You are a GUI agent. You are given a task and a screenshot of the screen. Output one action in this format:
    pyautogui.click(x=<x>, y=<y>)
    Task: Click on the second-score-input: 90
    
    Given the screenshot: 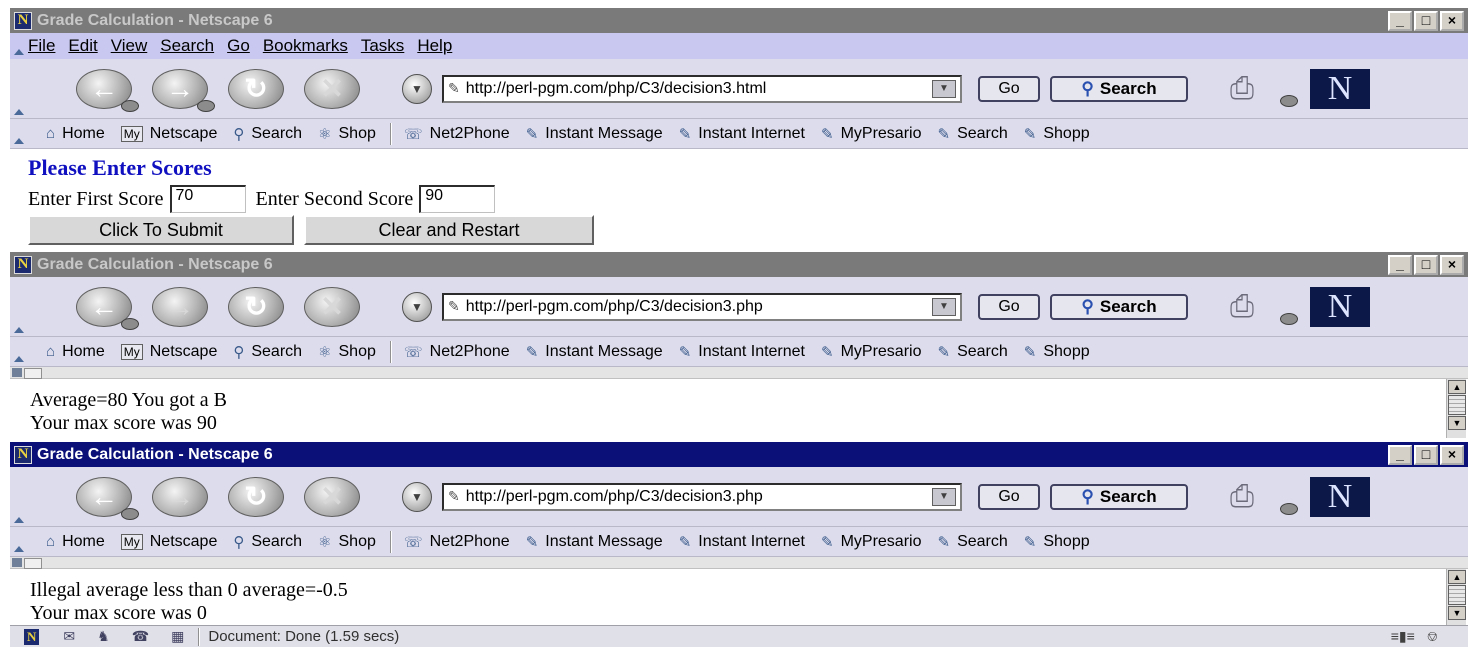 What is the action you would take?
    pyautogui.click(x=457, y=199)
    